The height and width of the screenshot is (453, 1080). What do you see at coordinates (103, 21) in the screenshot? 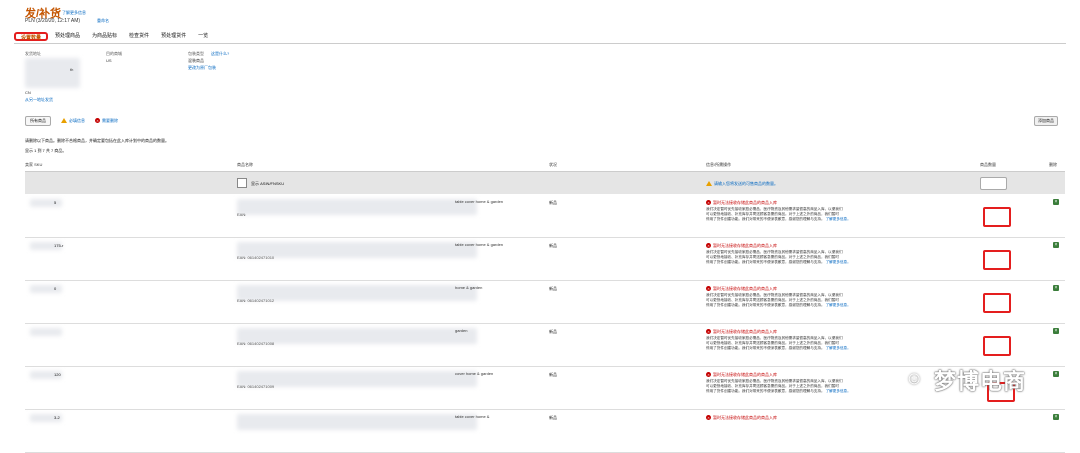
I see `rename-link: 重命名` at bounding box center [103, 21].